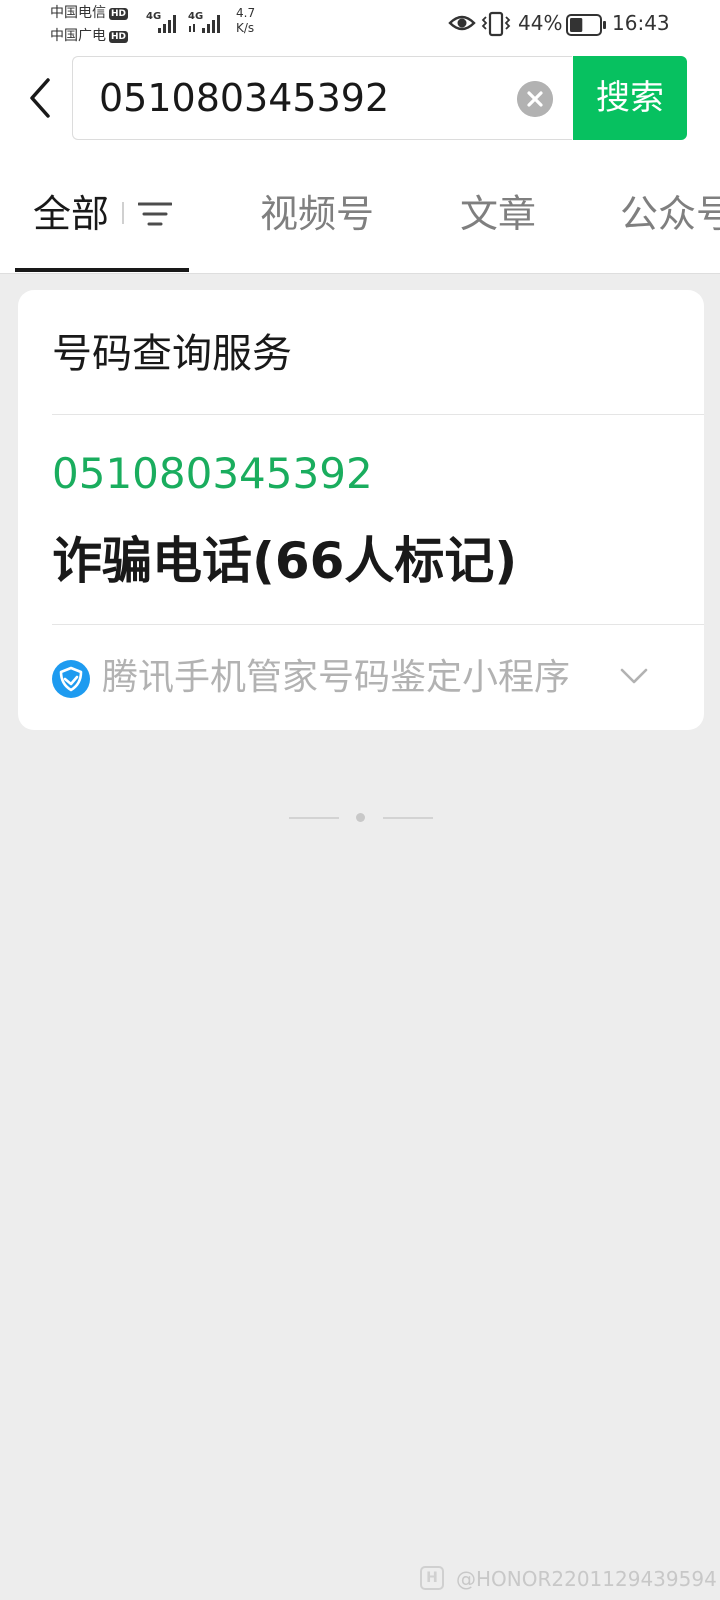 This screenshot has width=720, height=1600. What do you see at coordinates (71, 214) in the screenshot?
I see `tab-all: 全部` at bounding box center [71, 214].